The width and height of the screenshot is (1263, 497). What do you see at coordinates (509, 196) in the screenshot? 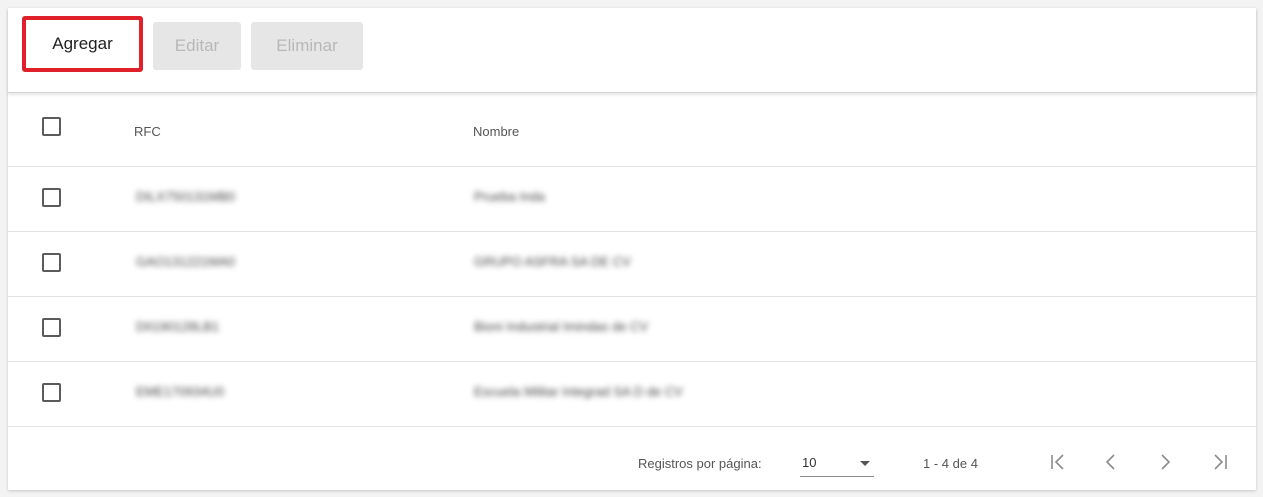
I see `nombre-cell: Prueba Inda` at bounding box center [509, 196].